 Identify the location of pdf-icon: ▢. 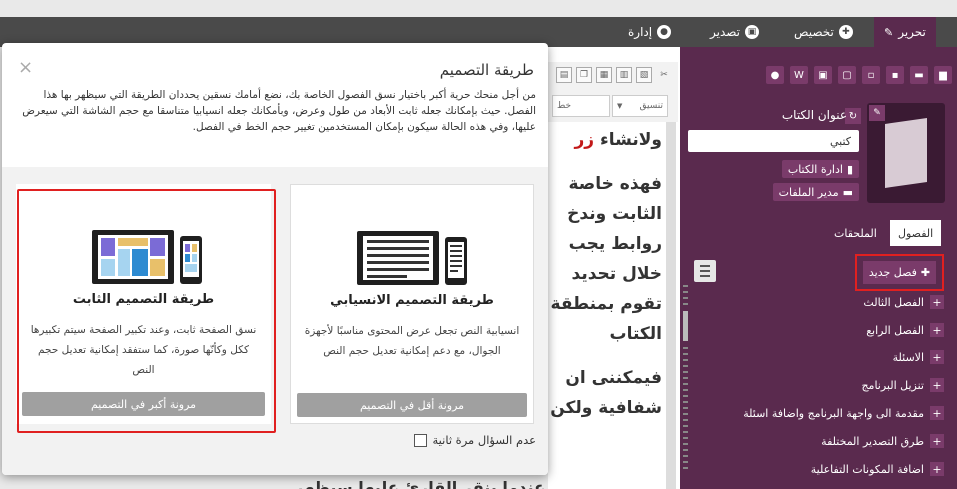
(847, 75).